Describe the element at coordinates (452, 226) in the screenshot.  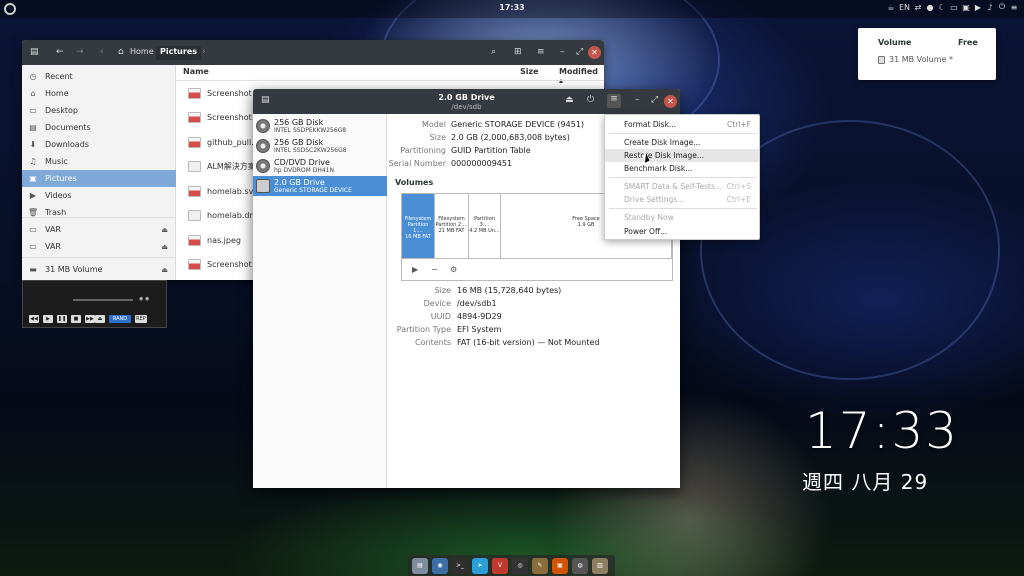
I see `partition-segment: Filesystem Partition 2:... 21 MB FAT` at that location.